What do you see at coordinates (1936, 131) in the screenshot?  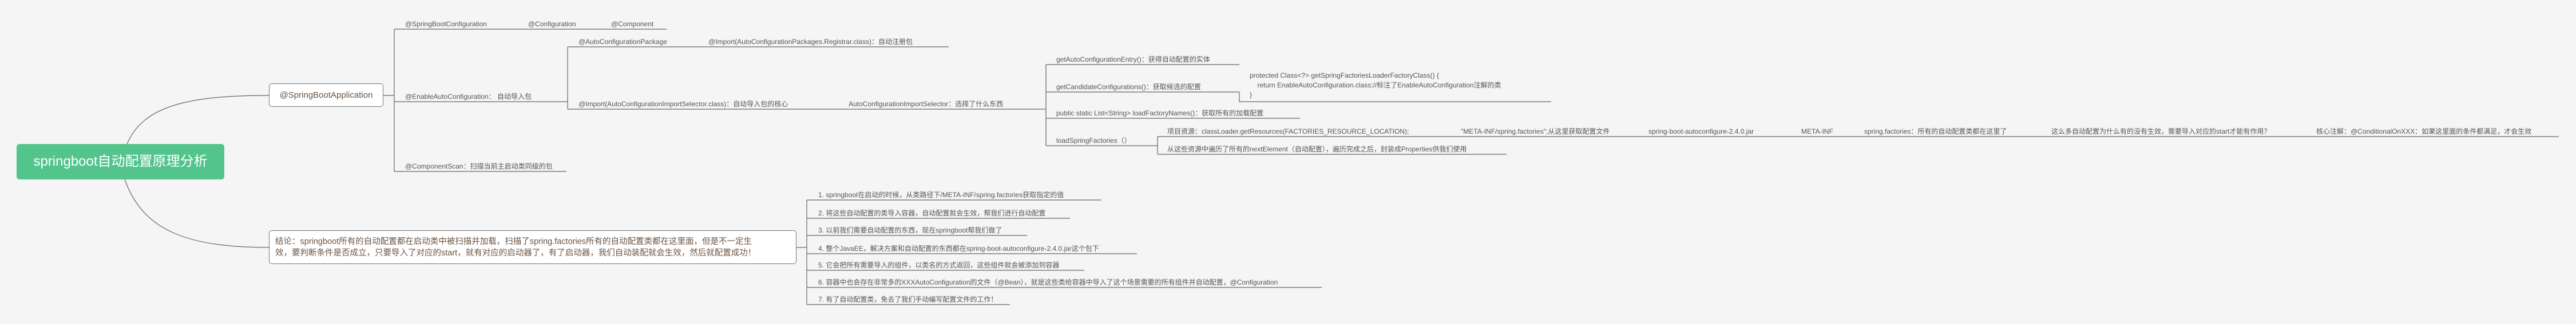 I see `node-spring-factories: spring.factories：所有的自动配置类都在这里了` at bounding box center [1936, 131].